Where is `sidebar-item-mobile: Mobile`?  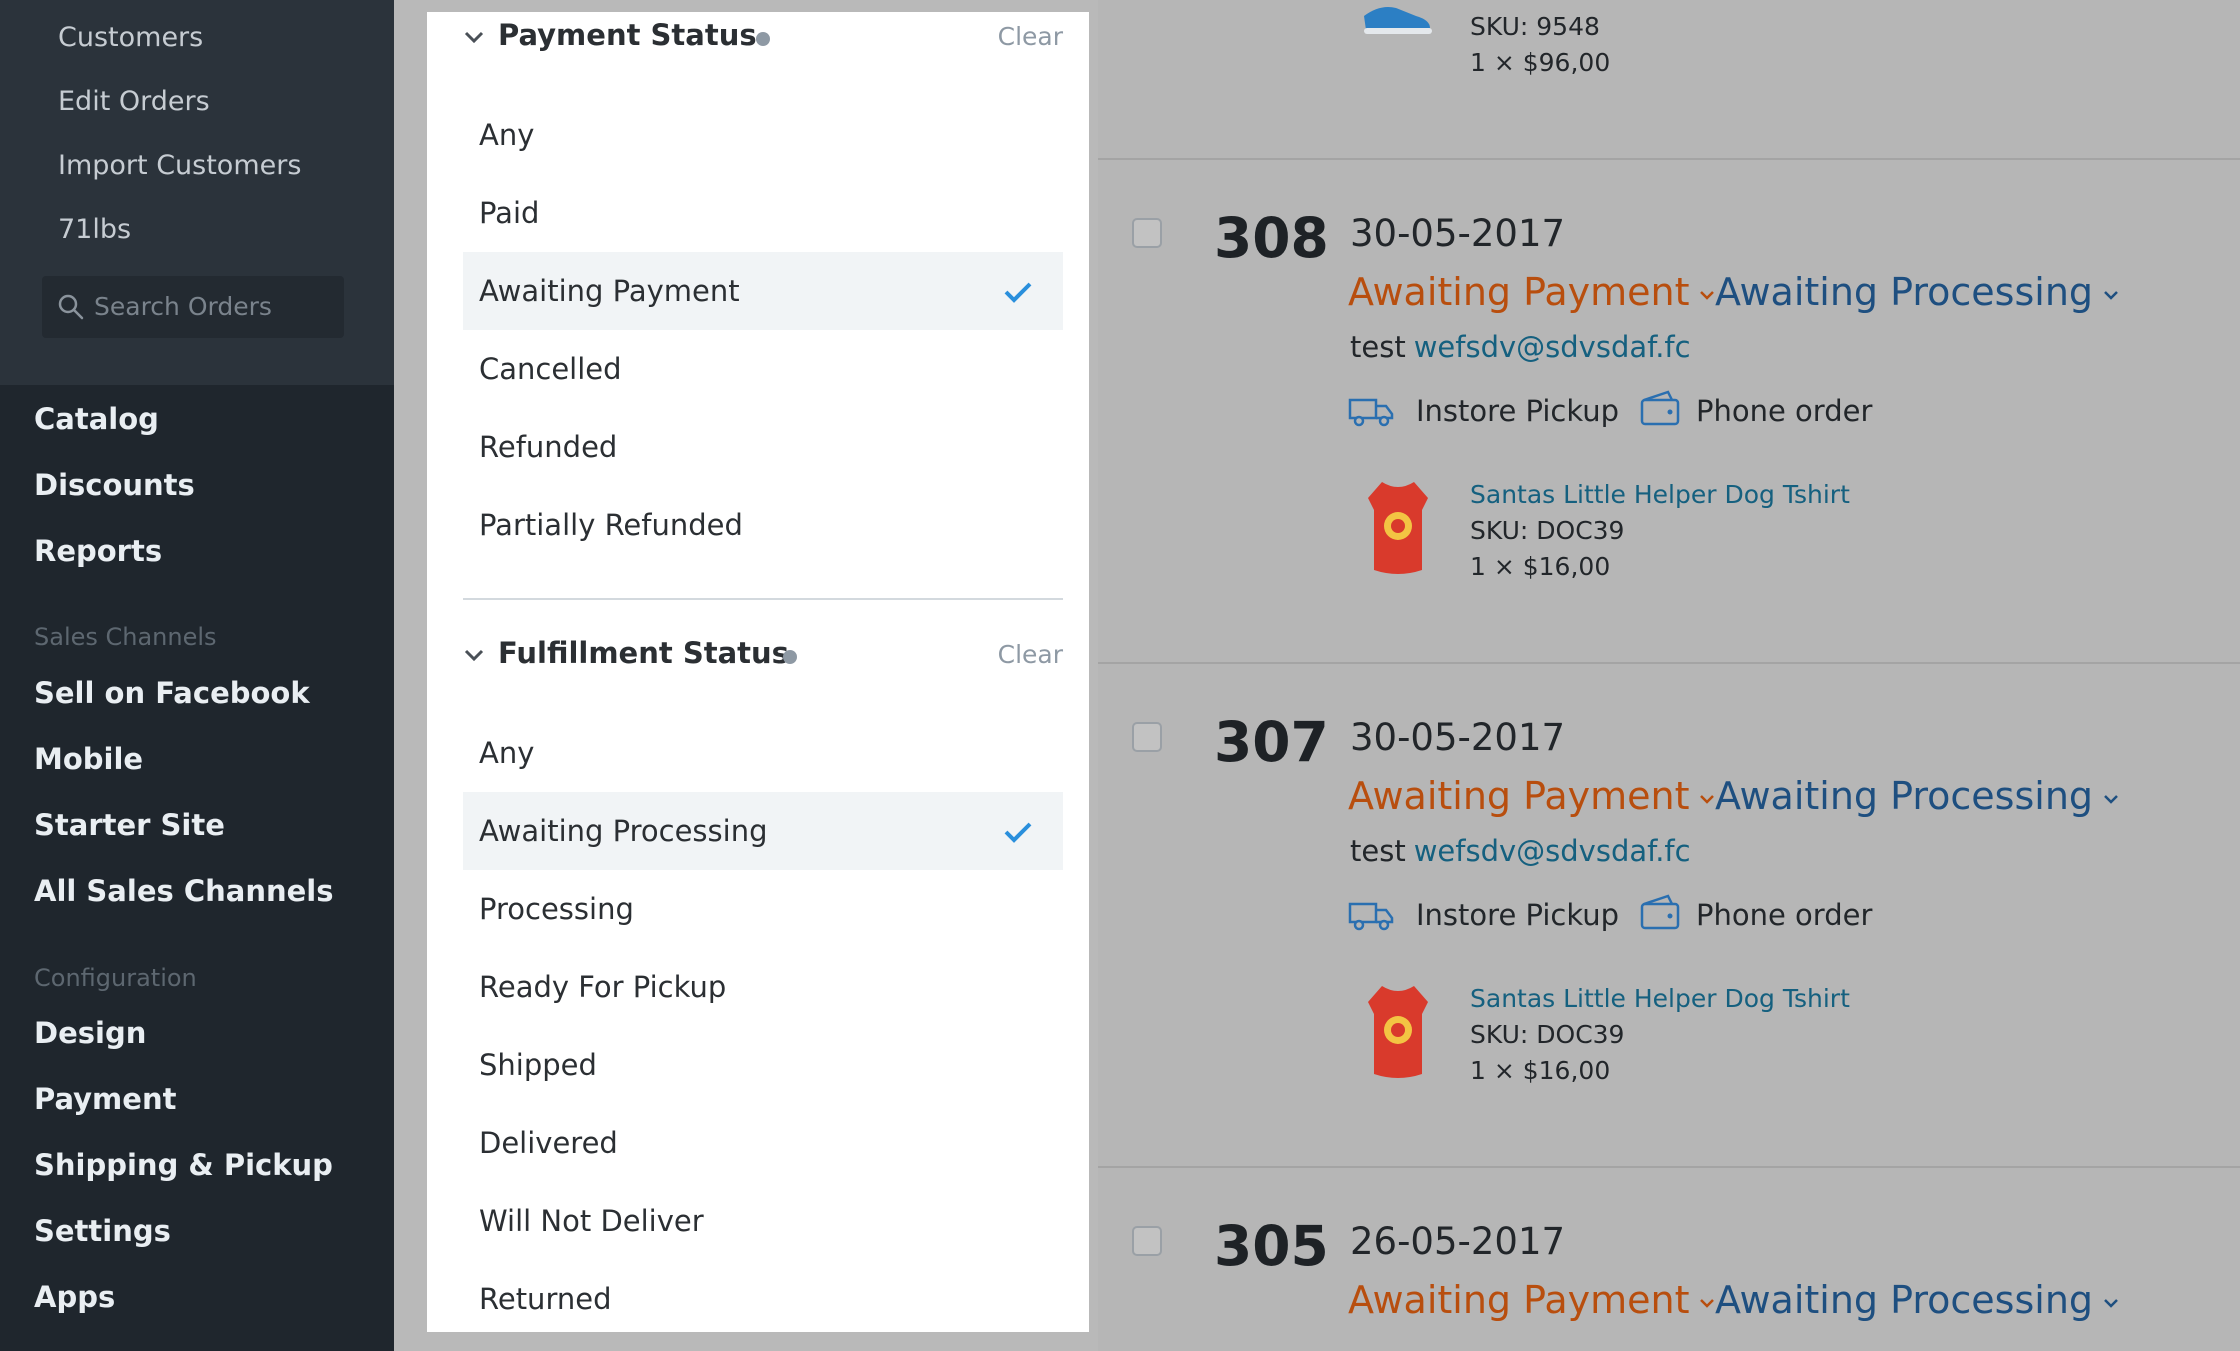 sidebar-item-mobile: Mobile is located at coordinates (88, 759).